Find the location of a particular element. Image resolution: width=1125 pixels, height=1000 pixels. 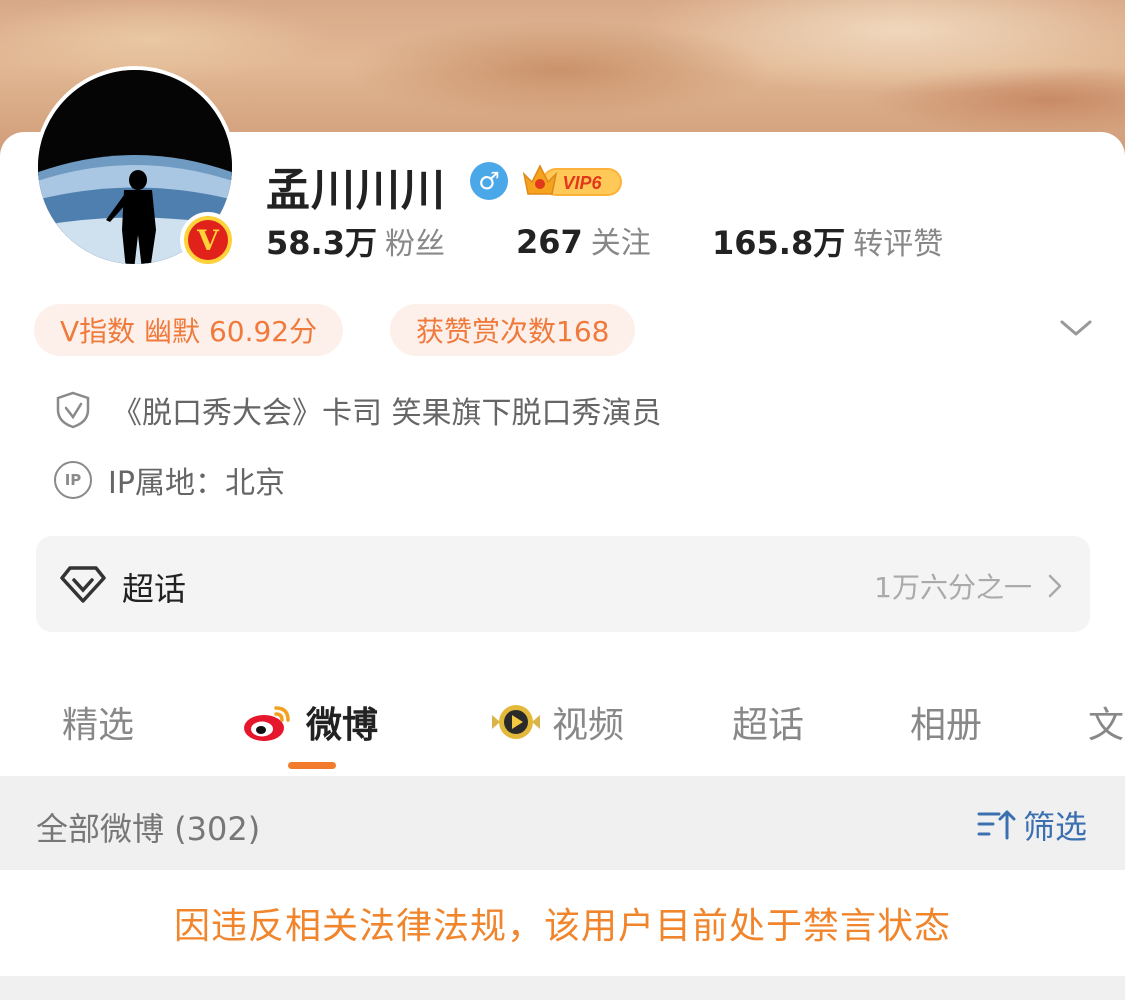

vip-crown-icon: VIP6 is located at coordinates (572, 180).